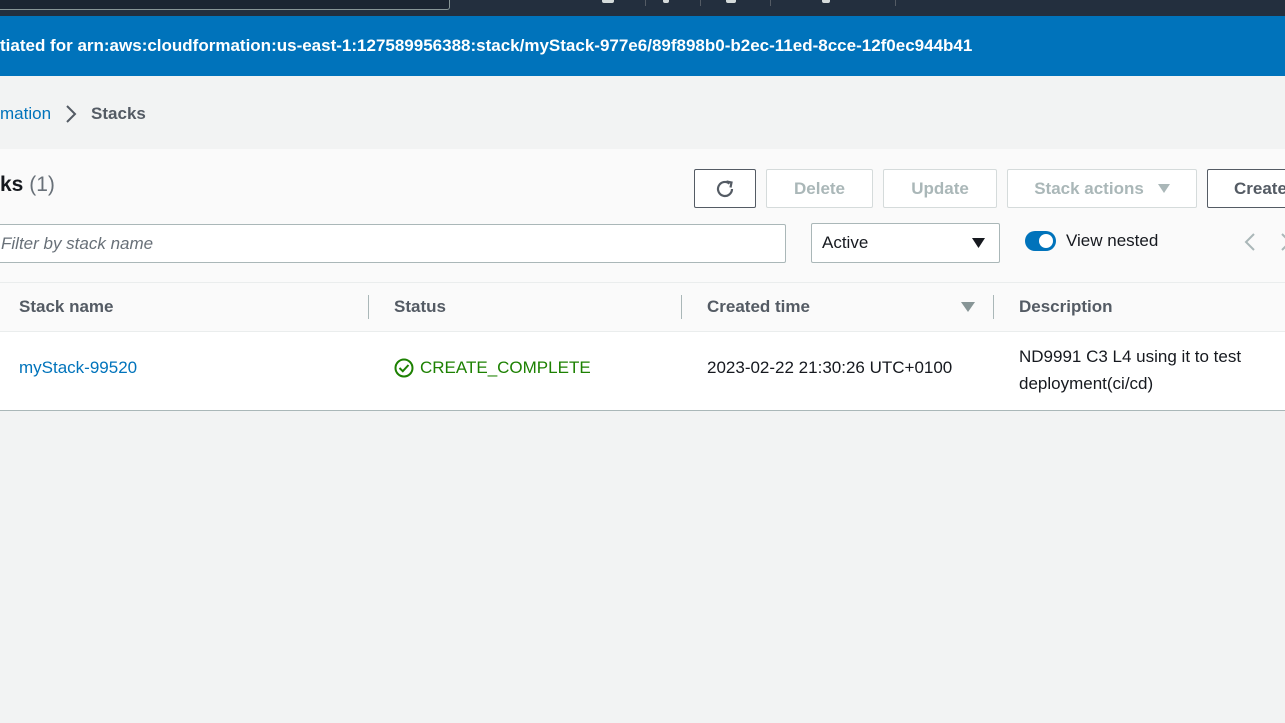  I want to click on delete-button: Delete, so click(819, 188).